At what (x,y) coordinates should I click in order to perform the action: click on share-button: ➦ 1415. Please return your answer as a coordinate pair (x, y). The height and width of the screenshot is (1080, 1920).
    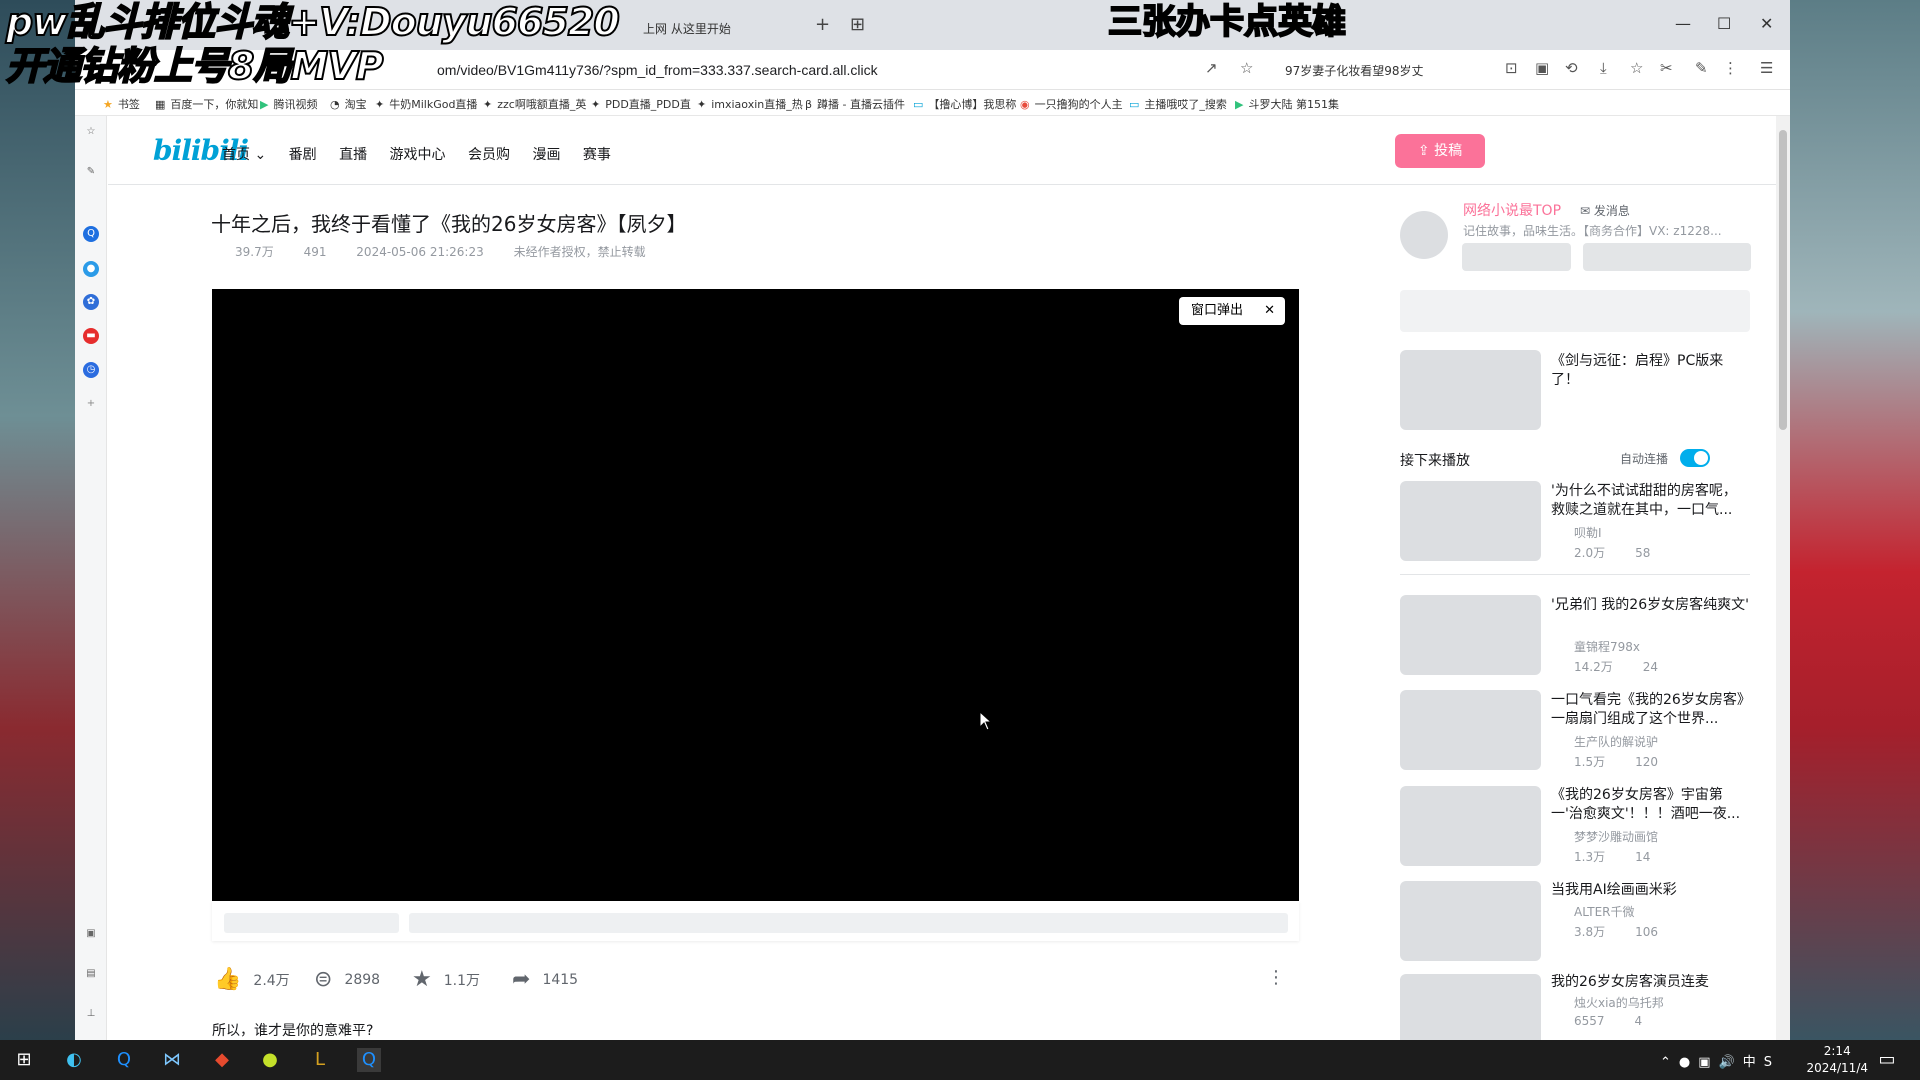
    Looking at the image, I should click on (545, 979).